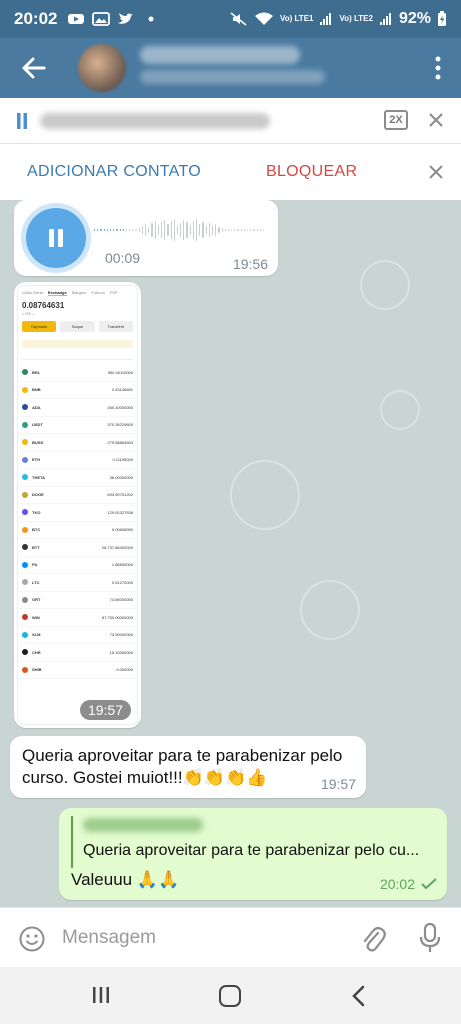 Image resolution: width=461 pixels, height=1024 pixels. What do you see at coordinates (238, 19) in the screenshot?
I see `mute-icon` at bounding box center [238, 19].